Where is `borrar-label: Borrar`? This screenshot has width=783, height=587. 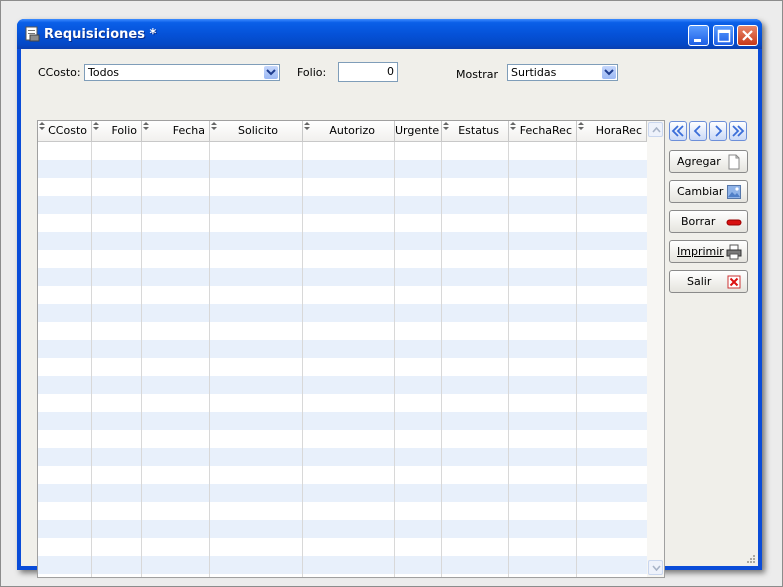 borrar-label: Borrar is located at coordinates (698, 221).